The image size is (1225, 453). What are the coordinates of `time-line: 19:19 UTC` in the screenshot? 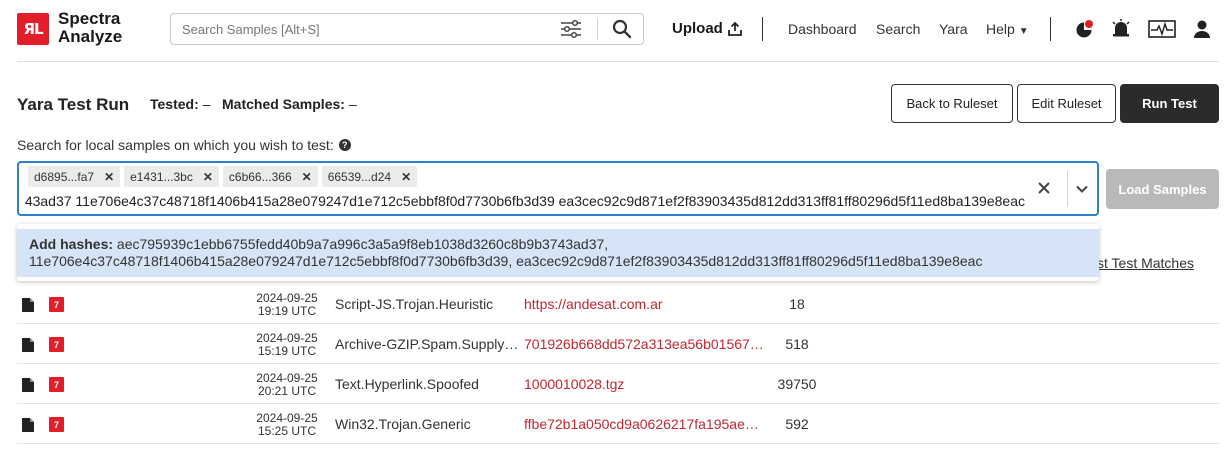 It's located at (287, 311).